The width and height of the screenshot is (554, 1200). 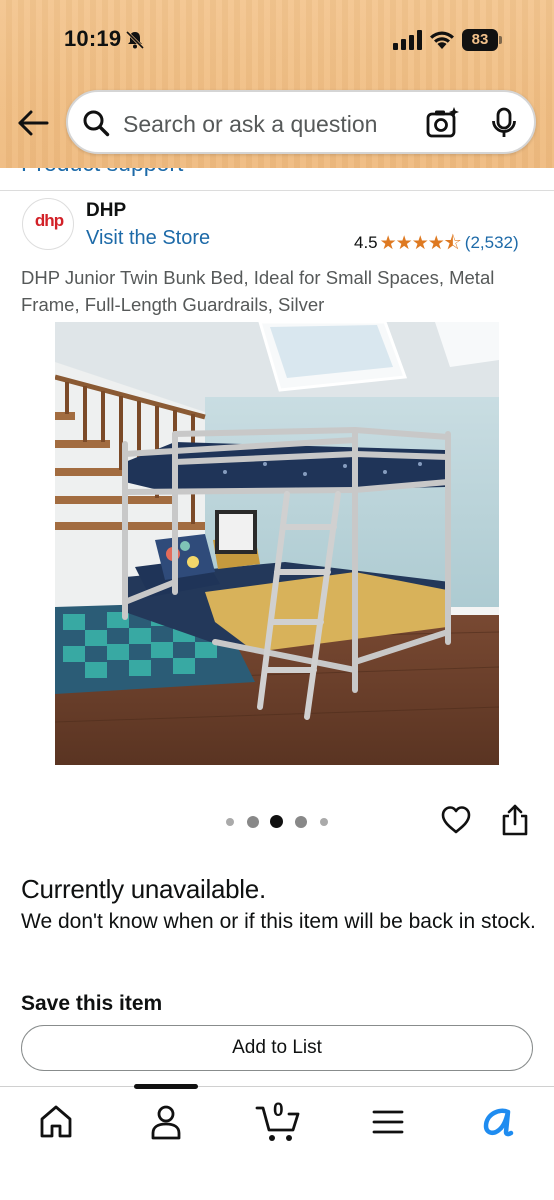 I want to click on bell-muted-icon, so click(x=135, y=40).